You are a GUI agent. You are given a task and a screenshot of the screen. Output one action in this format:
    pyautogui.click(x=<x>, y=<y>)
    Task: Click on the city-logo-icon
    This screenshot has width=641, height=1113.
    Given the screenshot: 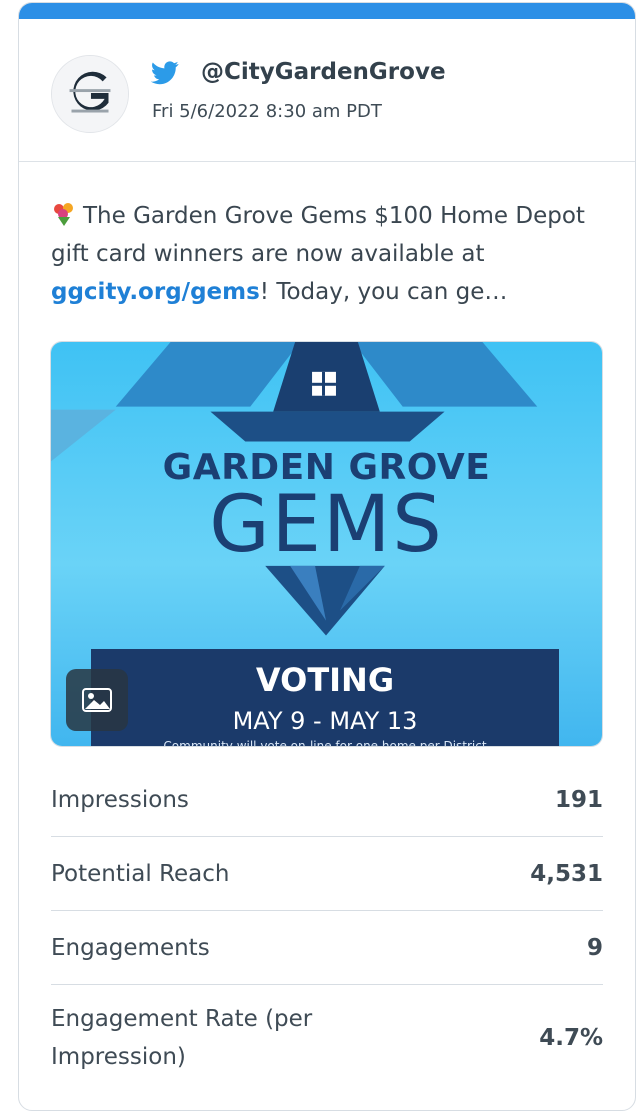 What is the action you would take?
    pyautogui.click(x=90, y=94)
    